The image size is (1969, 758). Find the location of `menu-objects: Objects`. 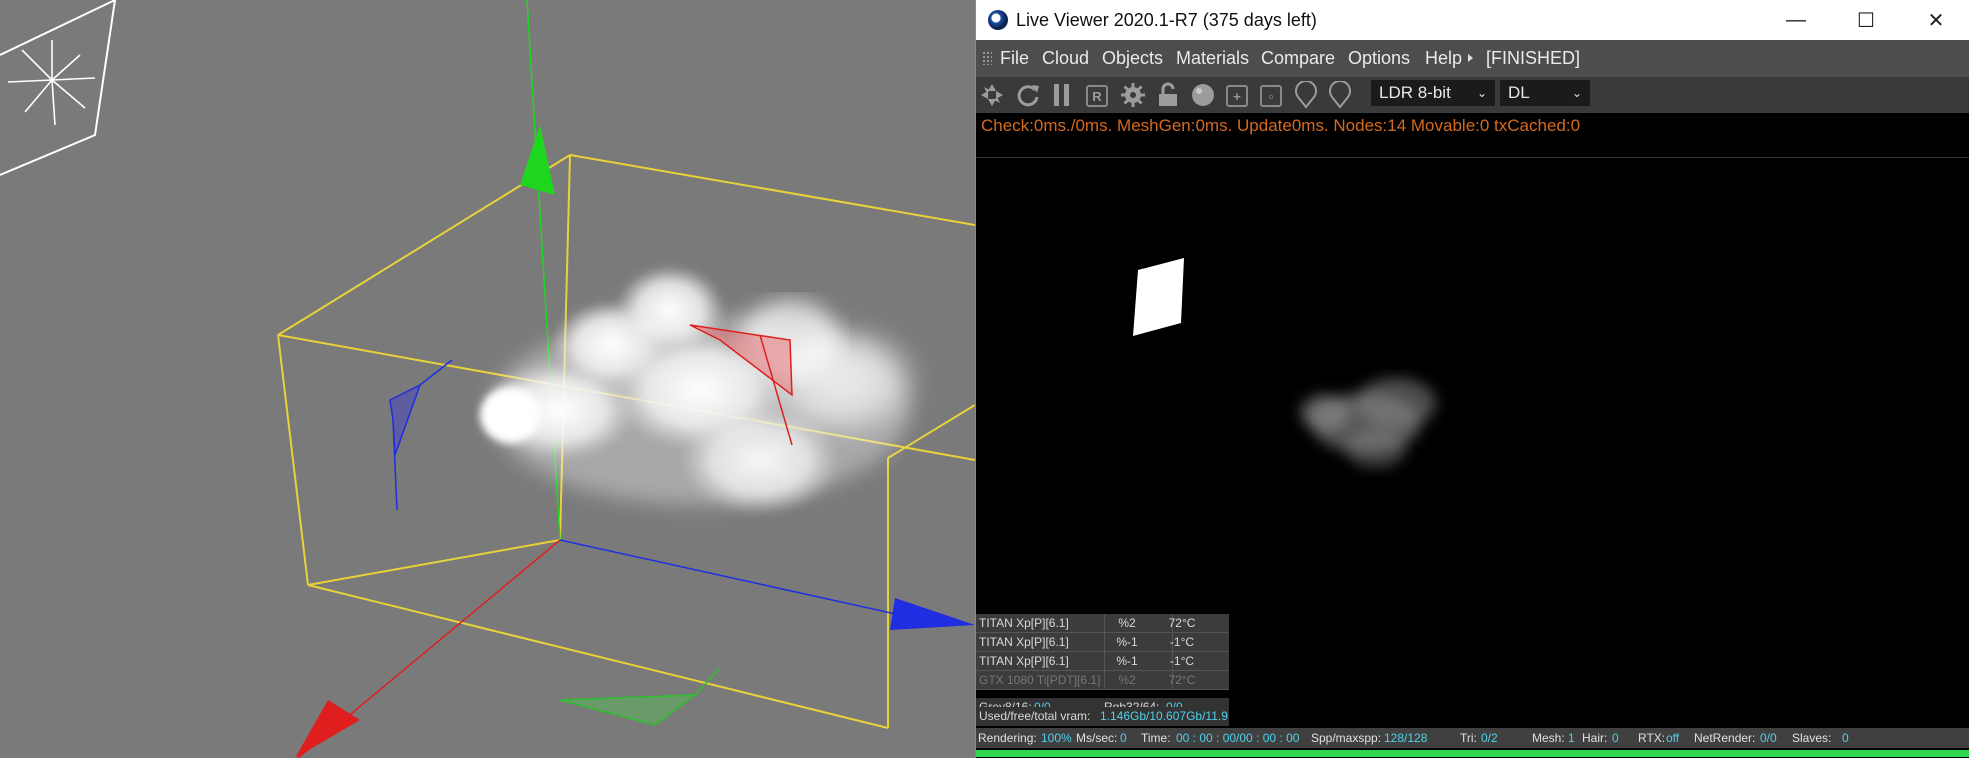

menu-objects: Objects is located at coordinates (1132, 58).